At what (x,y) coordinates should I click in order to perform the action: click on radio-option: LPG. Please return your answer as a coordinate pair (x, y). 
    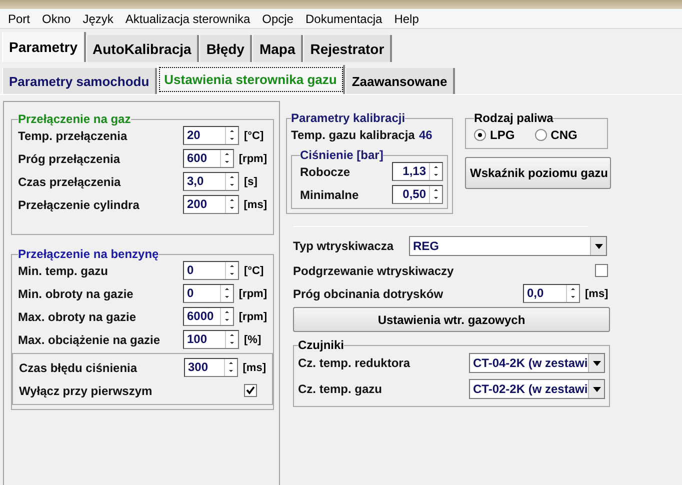
    Looking at the image, I should click on (494, 135).